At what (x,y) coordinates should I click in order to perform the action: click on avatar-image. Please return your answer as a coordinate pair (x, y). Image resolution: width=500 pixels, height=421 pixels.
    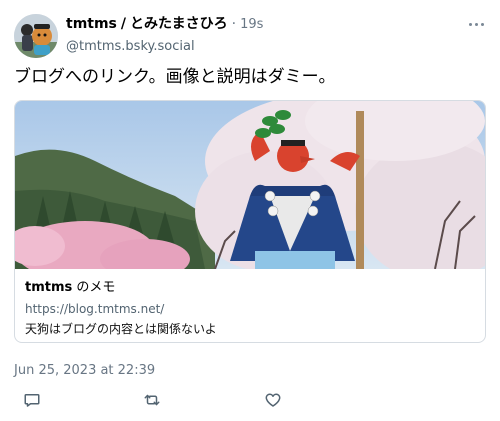
    Looking at the image, I should click on (36, 36).